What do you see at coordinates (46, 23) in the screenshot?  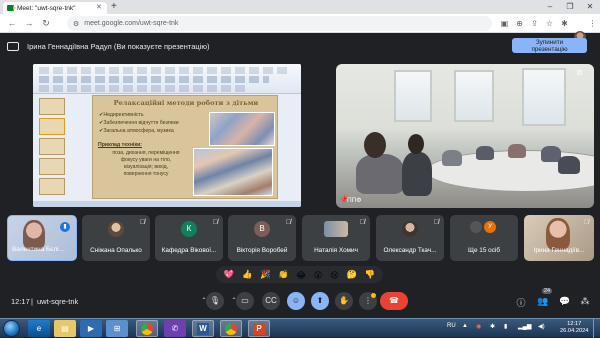 I see `reload-icon: ↻` at bounding box center [46, 23].